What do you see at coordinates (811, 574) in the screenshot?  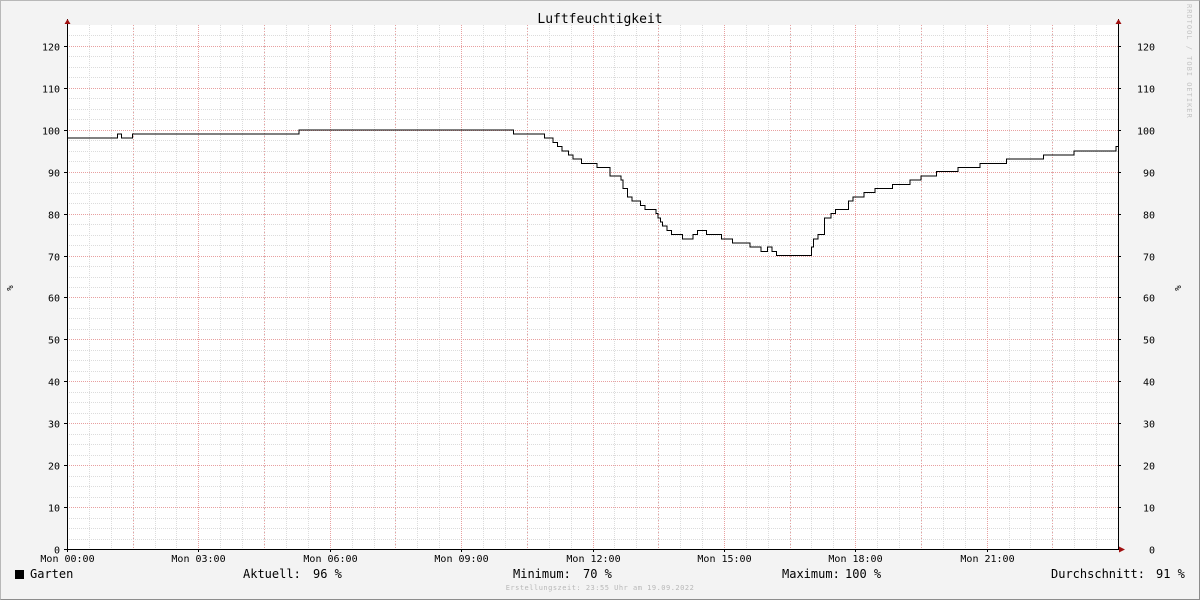 I see `legend-stat-maximum-label: Maximum:` at bounding box center [811, 574].